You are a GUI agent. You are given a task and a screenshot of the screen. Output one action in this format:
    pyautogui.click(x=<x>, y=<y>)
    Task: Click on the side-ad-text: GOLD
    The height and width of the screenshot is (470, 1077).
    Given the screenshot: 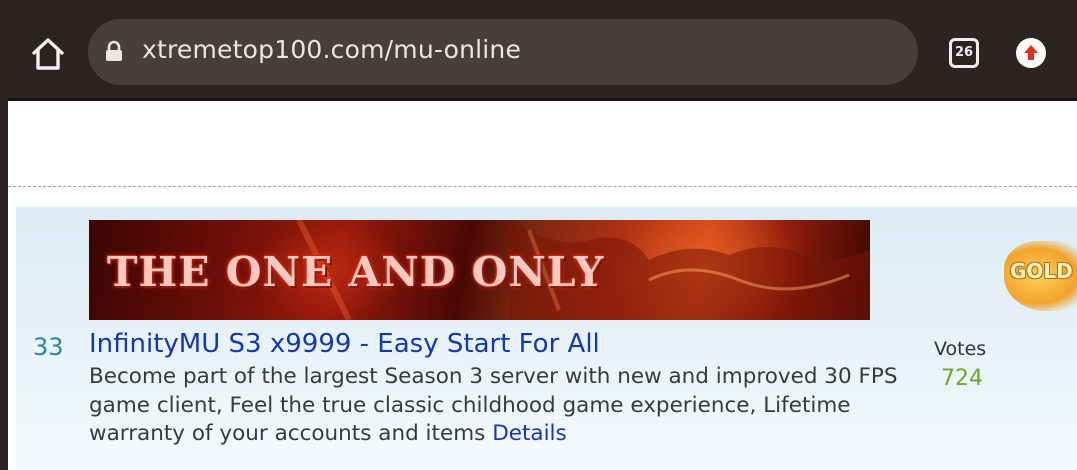 What is the action you would take?
    pyautogui.click(x=1041, y=271)
    